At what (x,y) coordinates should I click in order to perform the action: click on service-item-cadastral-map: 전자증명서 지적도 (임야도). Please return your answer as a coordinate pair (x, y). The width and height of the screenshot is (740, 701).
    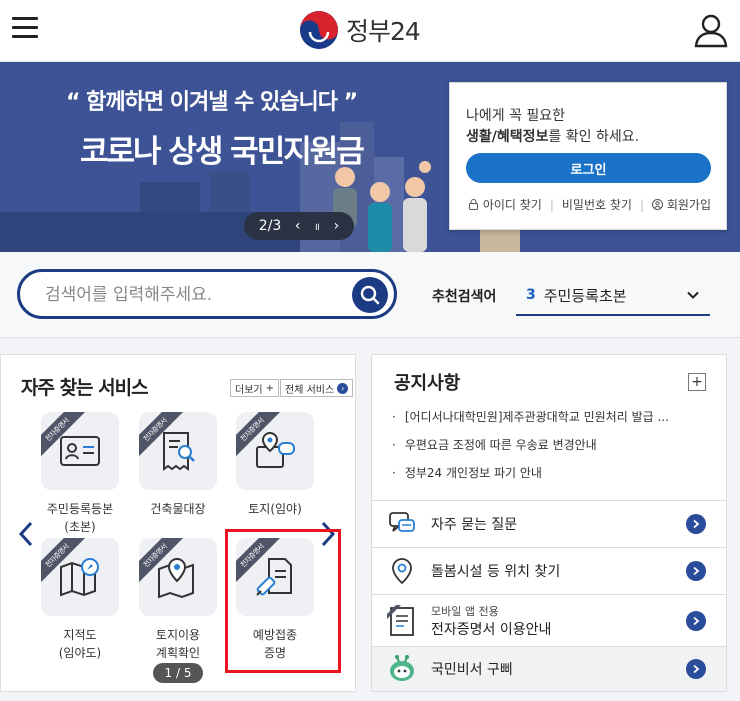
    Looking at the image, I should click on (80, 600).